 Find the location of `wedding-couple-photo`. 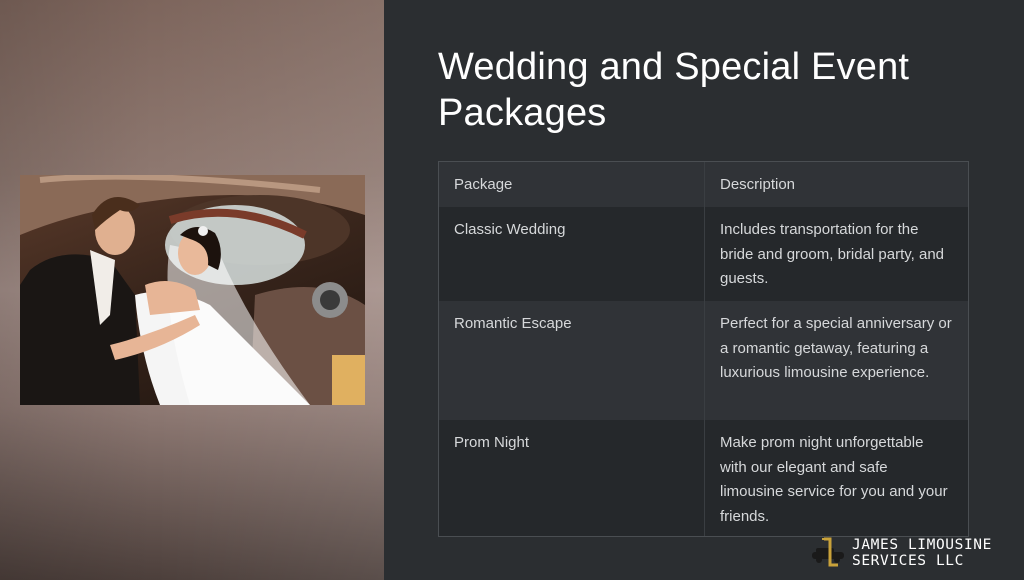

wedding-couple-photo is located at coordinates (192, 290).